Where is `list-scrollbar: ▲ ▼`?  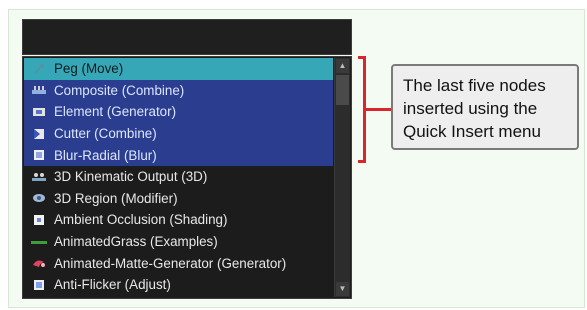 list-scrollbar: ▲ ▼ is located at coordinates (342, 177).